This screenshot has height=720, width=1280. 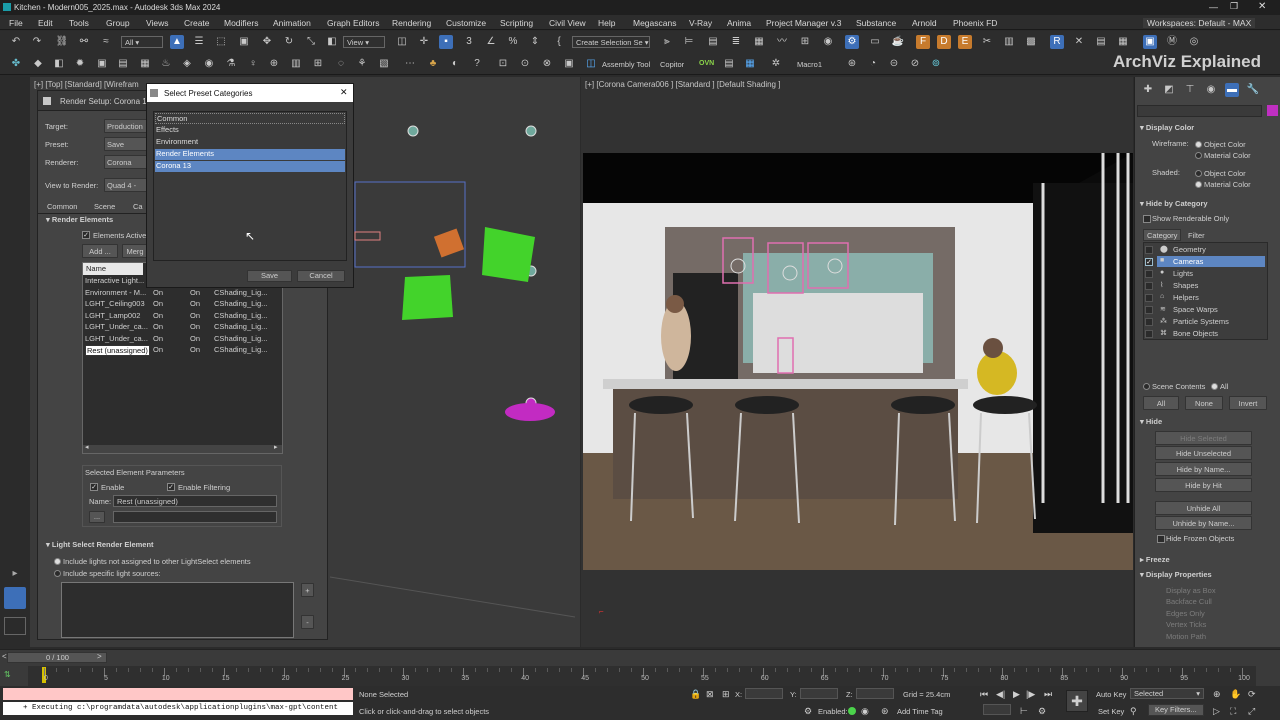 I want to click on view-to-render-dropdown: Quad 4 - Co, so click(x=126, y=185).